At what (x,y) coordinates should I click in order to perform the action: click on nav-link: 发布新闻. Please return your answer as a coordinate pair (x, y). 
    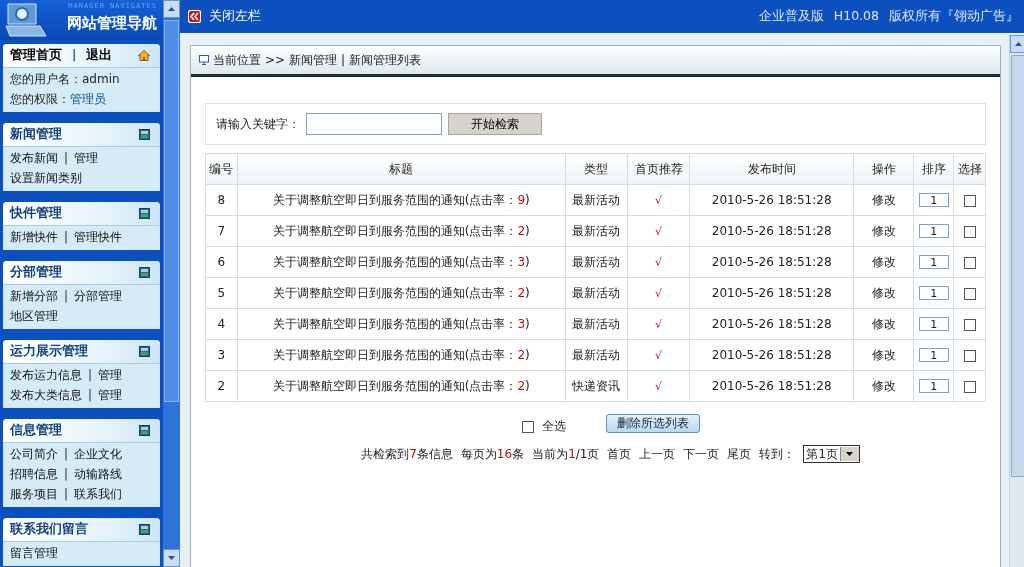
    Looking at the image, I should click on (34, 158).